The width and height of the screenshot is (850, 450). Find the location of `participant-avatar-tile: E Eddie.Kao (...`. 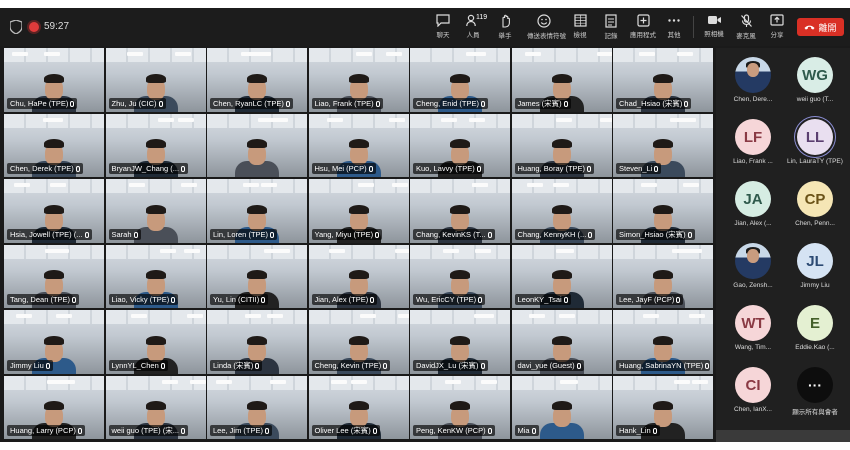

participant-avatar-tile: E Eddie.Kao (... is located at coordinates (815, 331).